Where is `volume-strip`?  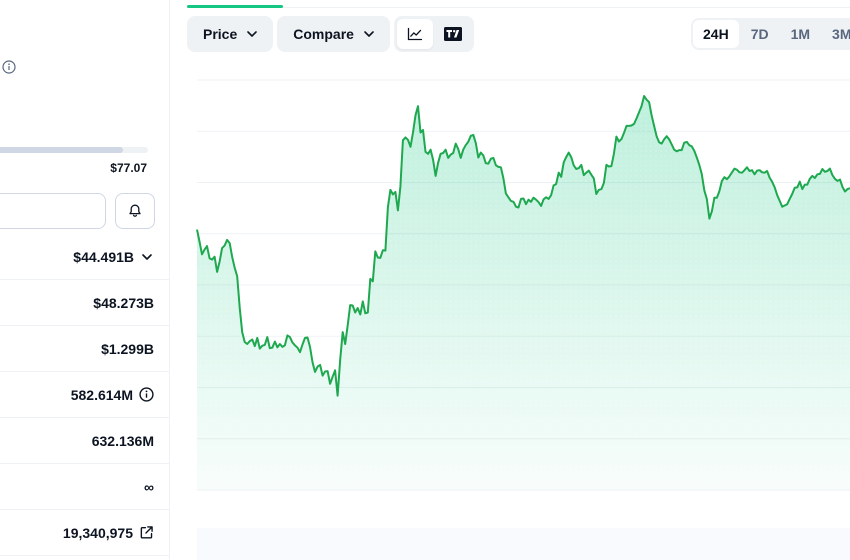
volume-strip is located at coordinates (523, 544).